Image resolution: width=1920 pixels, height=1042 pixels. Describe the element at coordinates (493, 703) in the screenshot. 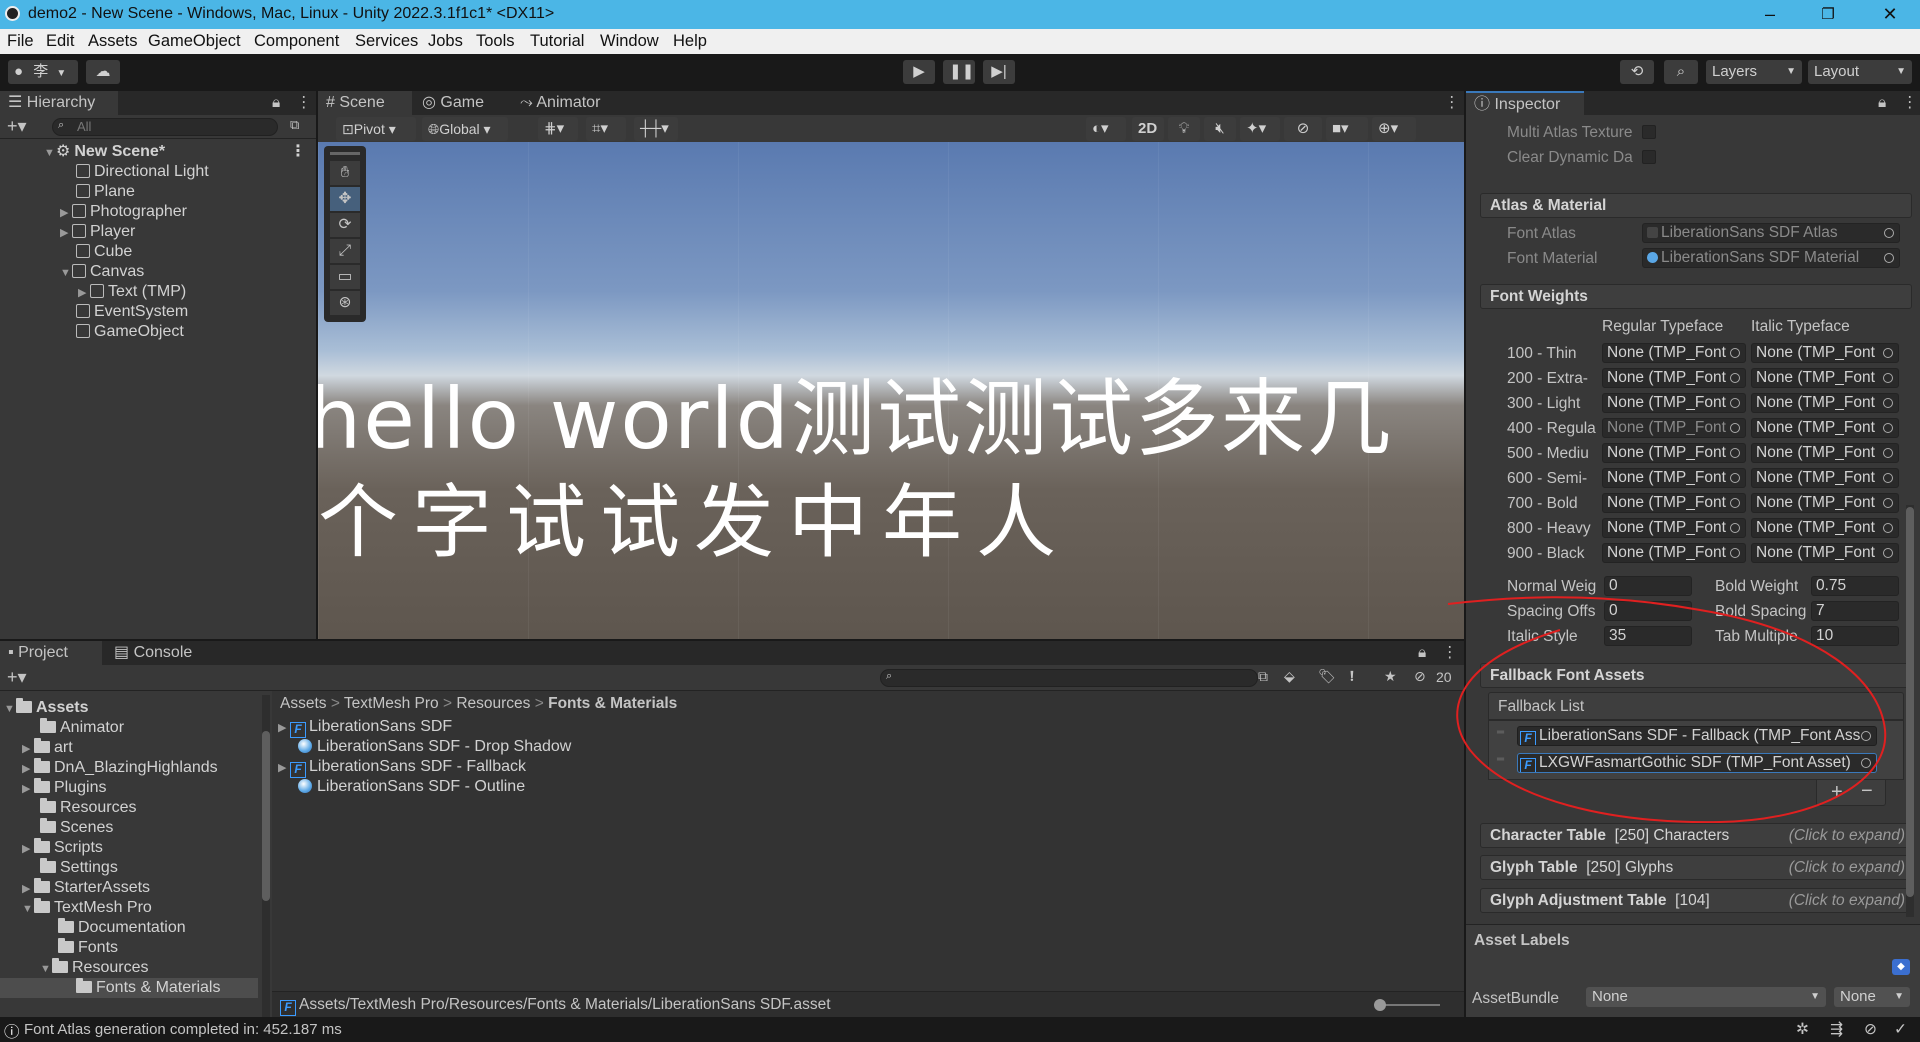

I see `breadcrumb-item: Resources` at that location.